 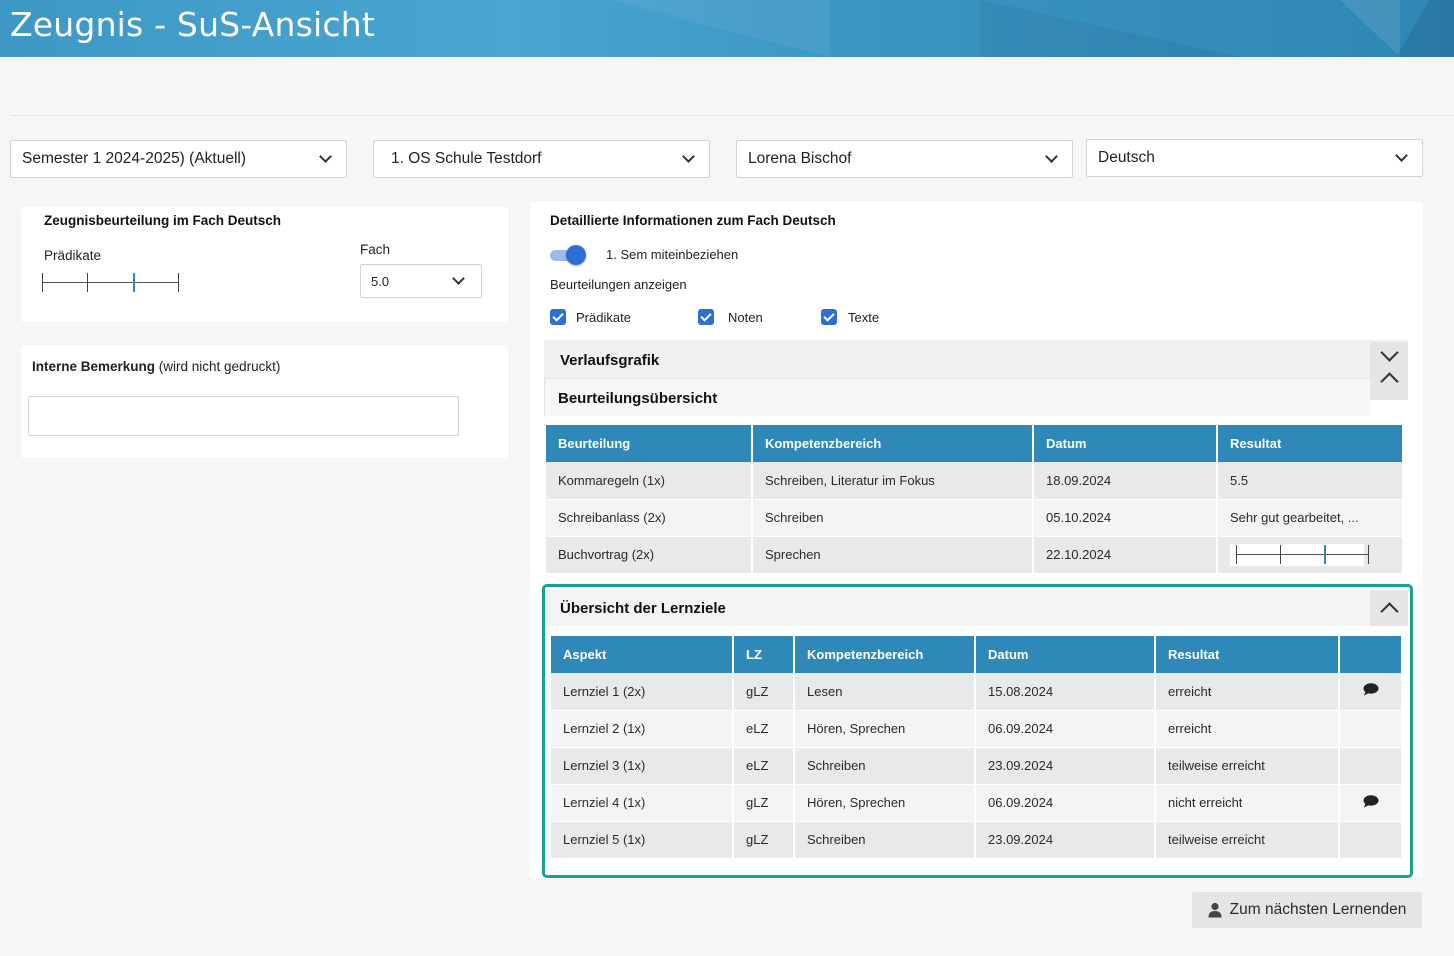 What do you see at coordinates (1125, 555) in the screenshot?
I see `table-cell: 22.10.2024` at bounding box center [1125, 555].